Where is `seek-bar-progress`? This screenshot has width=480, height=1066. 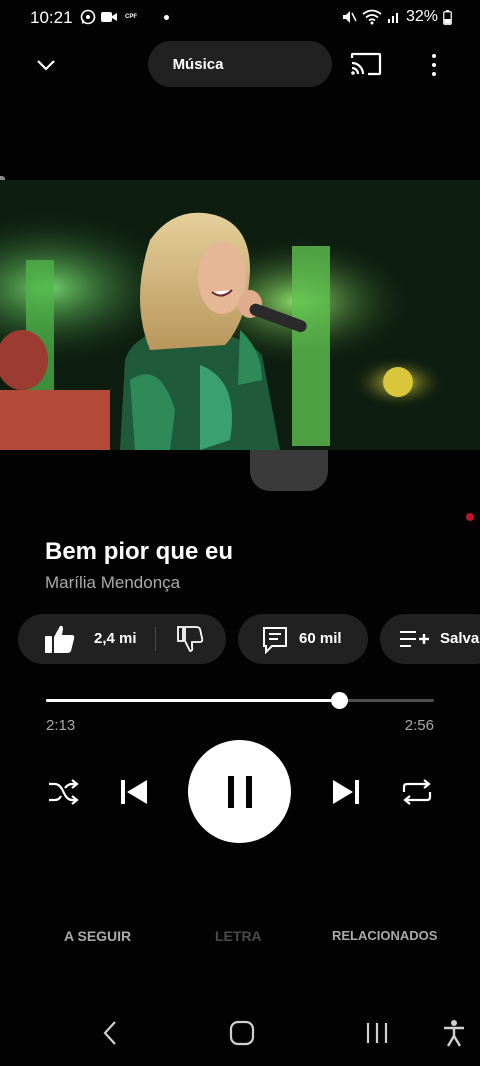 seek-bar-progress is located at coordinates (193, 700).